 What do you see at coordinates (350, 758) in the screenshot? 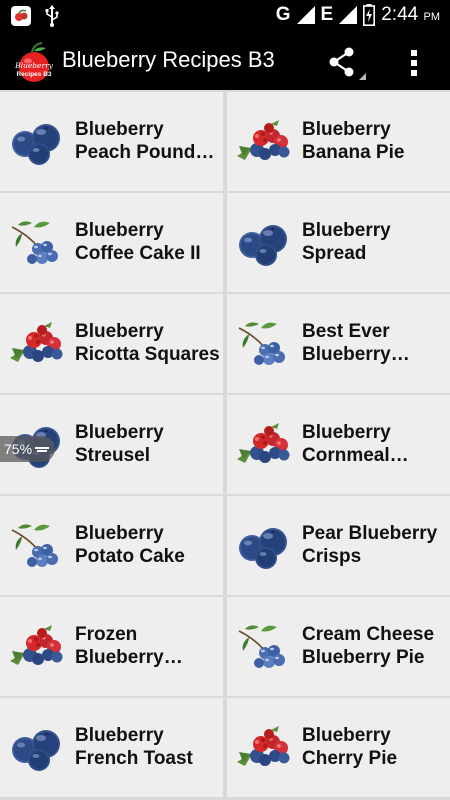
I see `recipe-title-line2: Cherry Pie` at bounding box center [350, 758].